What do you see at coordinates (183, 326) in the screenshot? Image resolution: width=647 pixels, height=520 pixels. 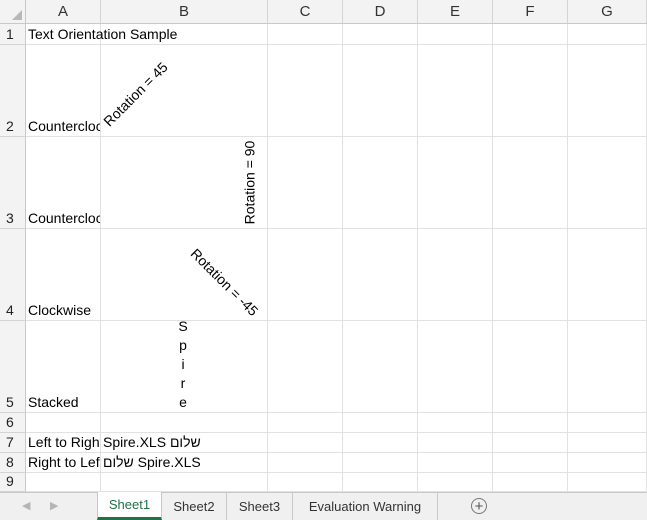 I see `cell-b5-stacked-letter: S` at bounding box center [183, 326].